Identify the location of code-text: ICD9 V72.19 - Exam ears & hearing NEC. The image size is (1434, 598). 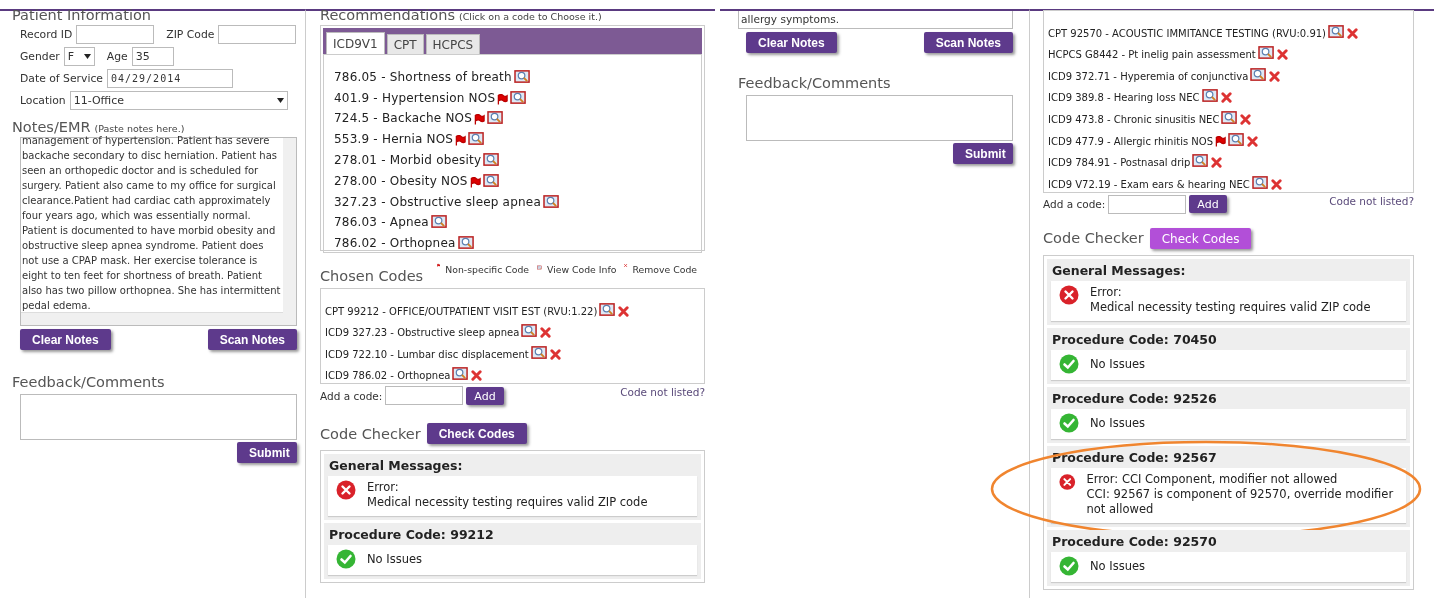
(1149, 184).